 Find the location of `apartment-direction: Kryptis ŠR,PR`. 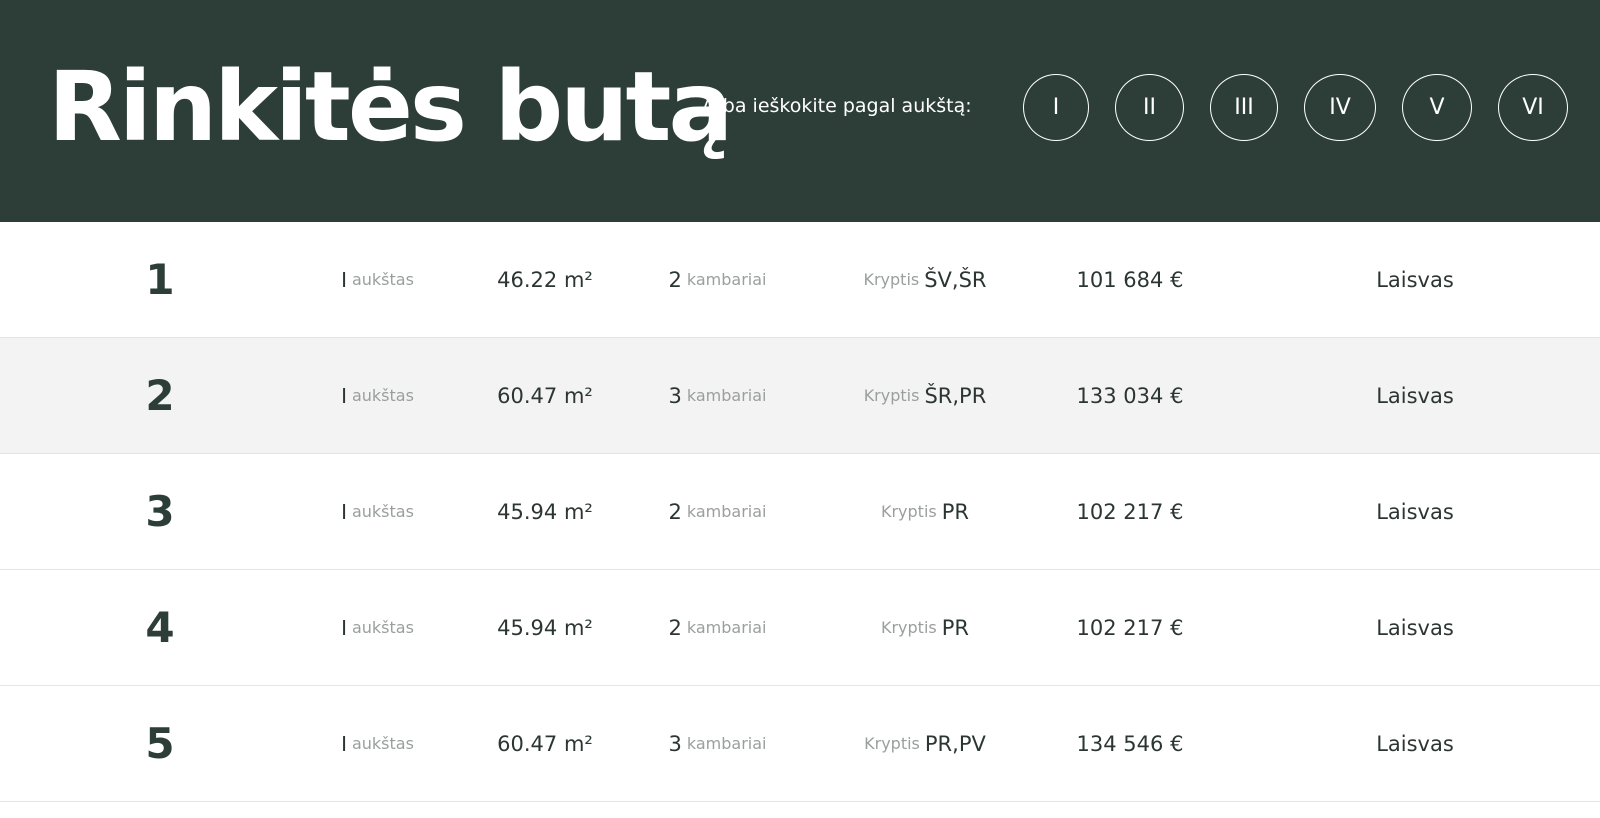

apartment-direction: Kryptis ŠR,PR is located at coordinates (925, 395).